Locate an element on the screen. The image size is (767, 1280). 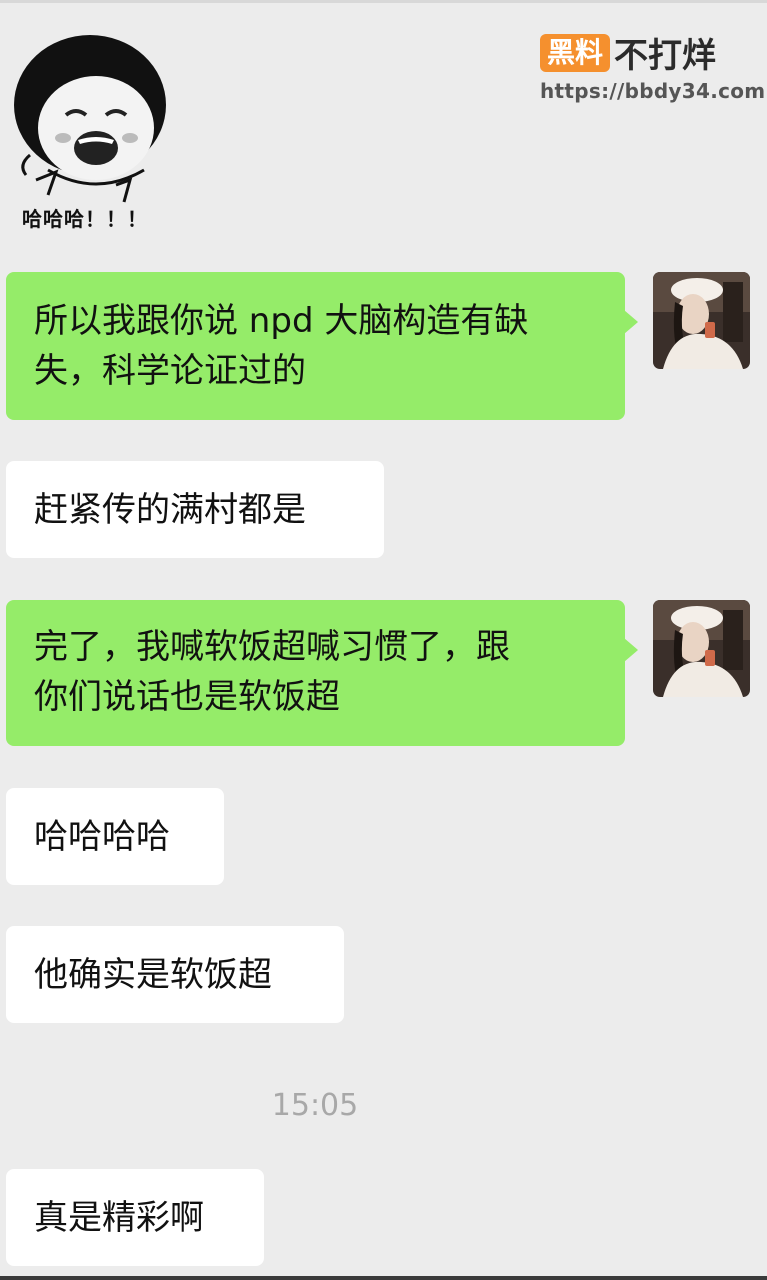
message-text: 他确实是软饭超 is located at coordinates (153, 975).